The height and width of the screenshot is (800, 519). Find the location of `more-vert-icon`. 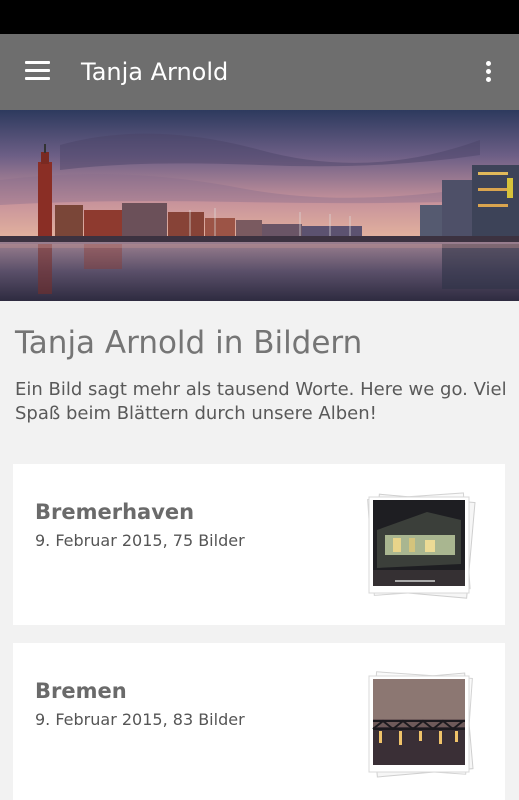

more-vert-icon is located at coordinates (489, 72).